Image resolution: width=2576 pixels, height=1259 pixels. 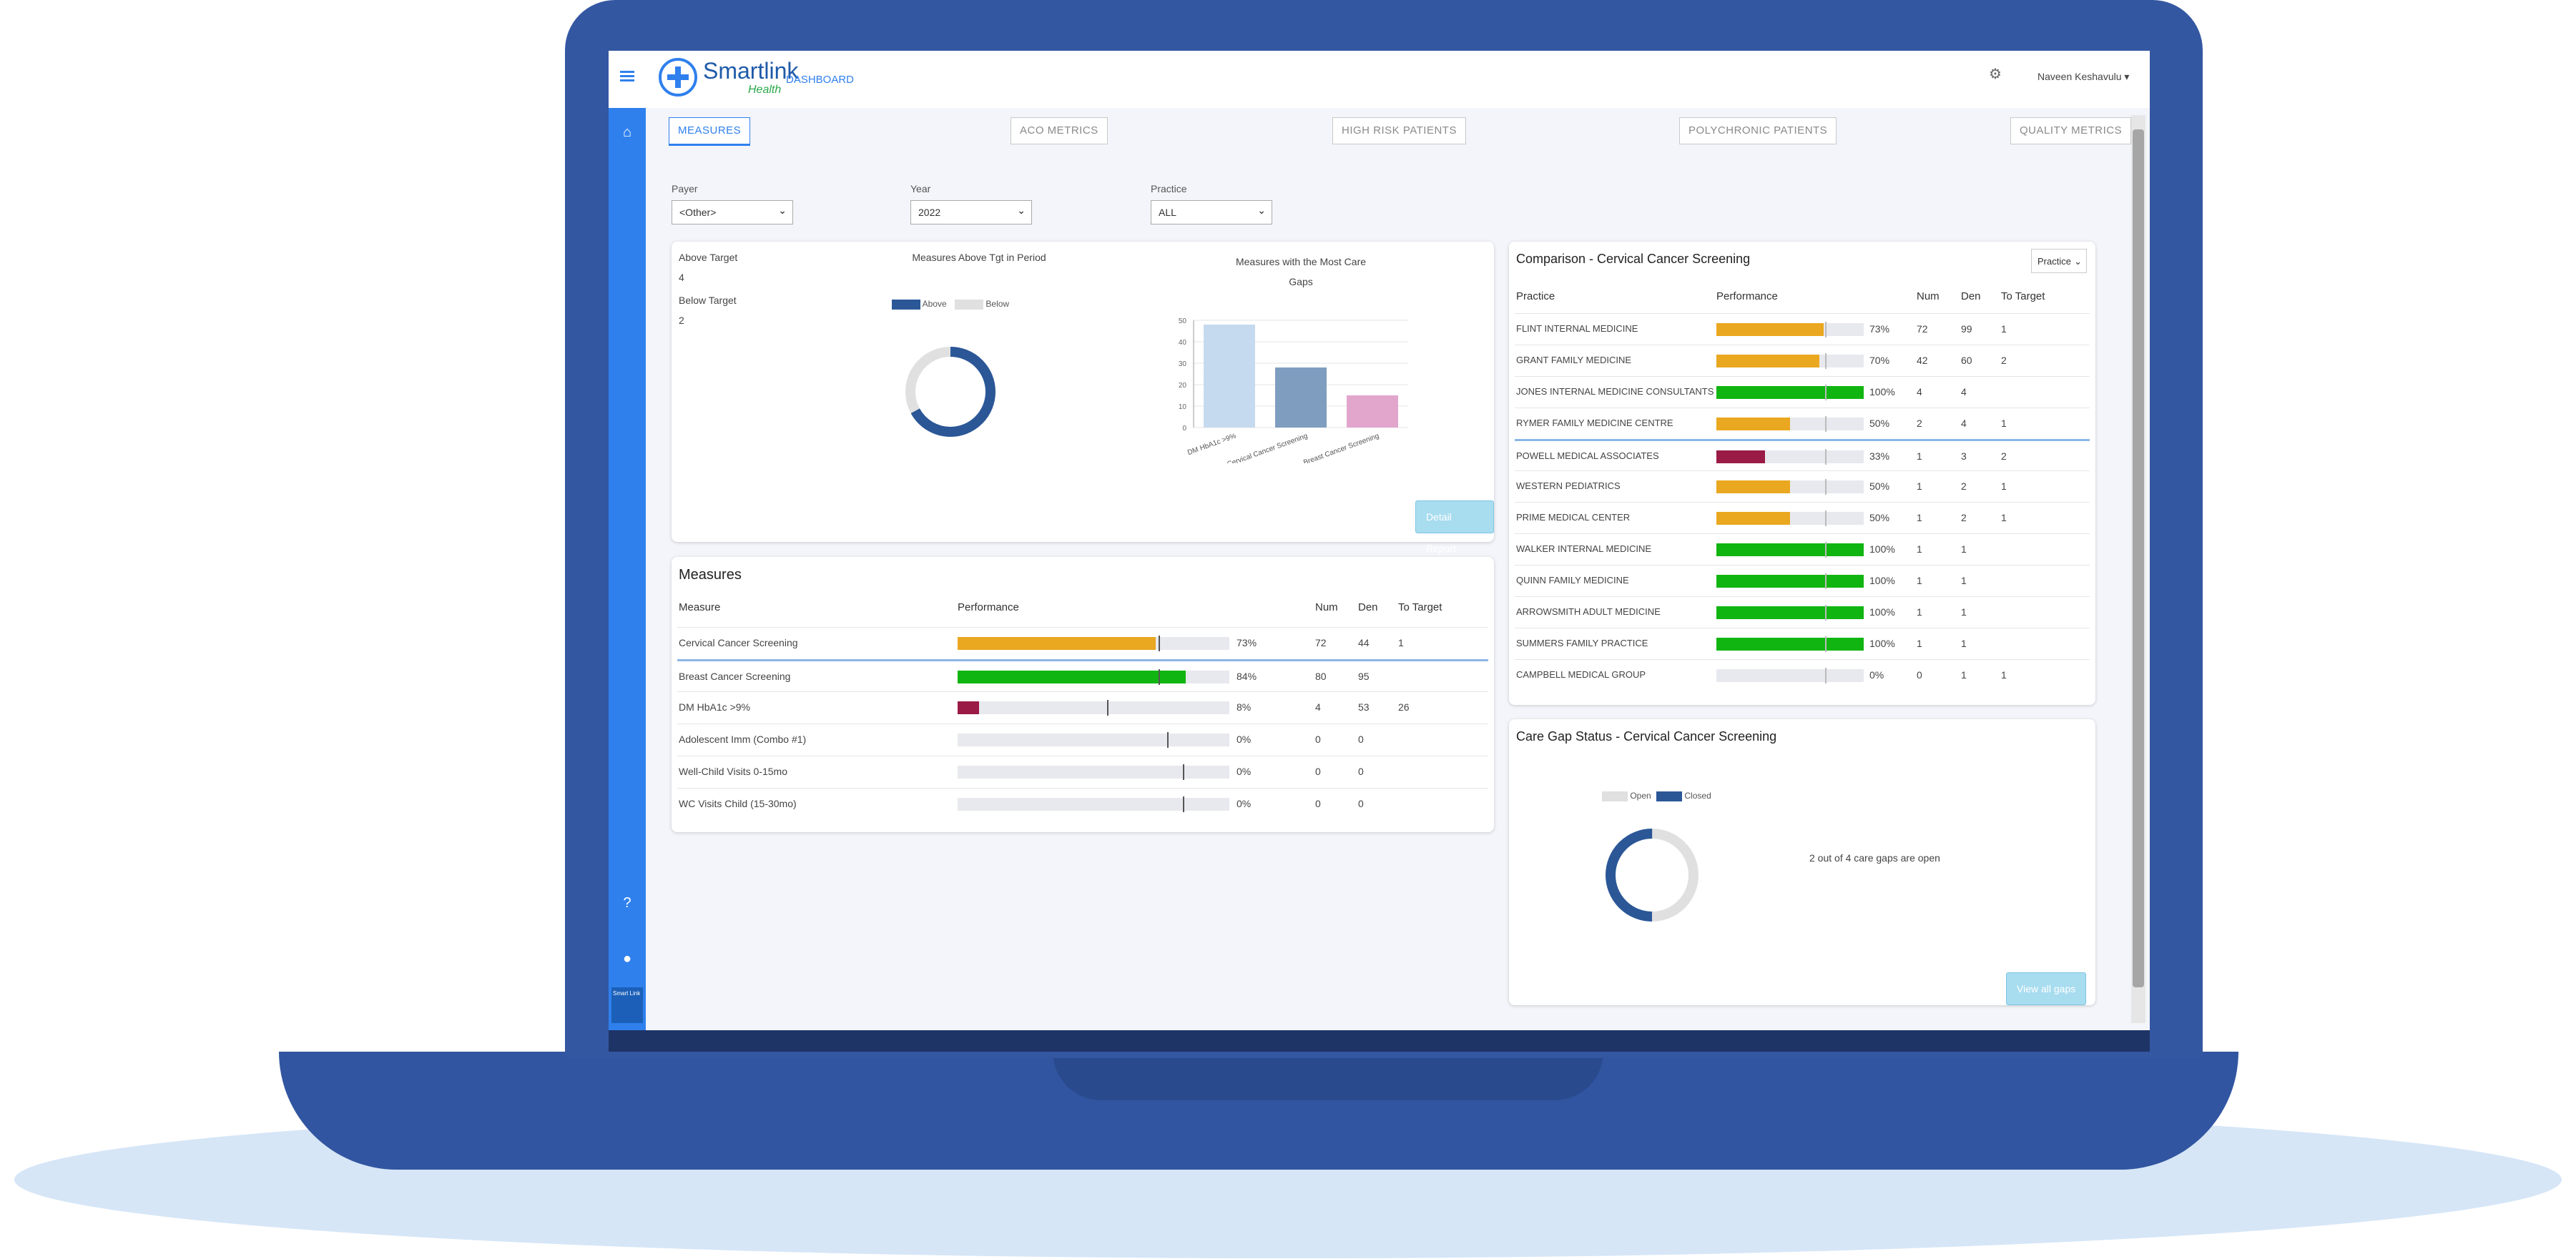 What do you see at coordinates (628, 132) in the screenshot?
I see `home-icon: ⌂` at bounding box center [628, 132].